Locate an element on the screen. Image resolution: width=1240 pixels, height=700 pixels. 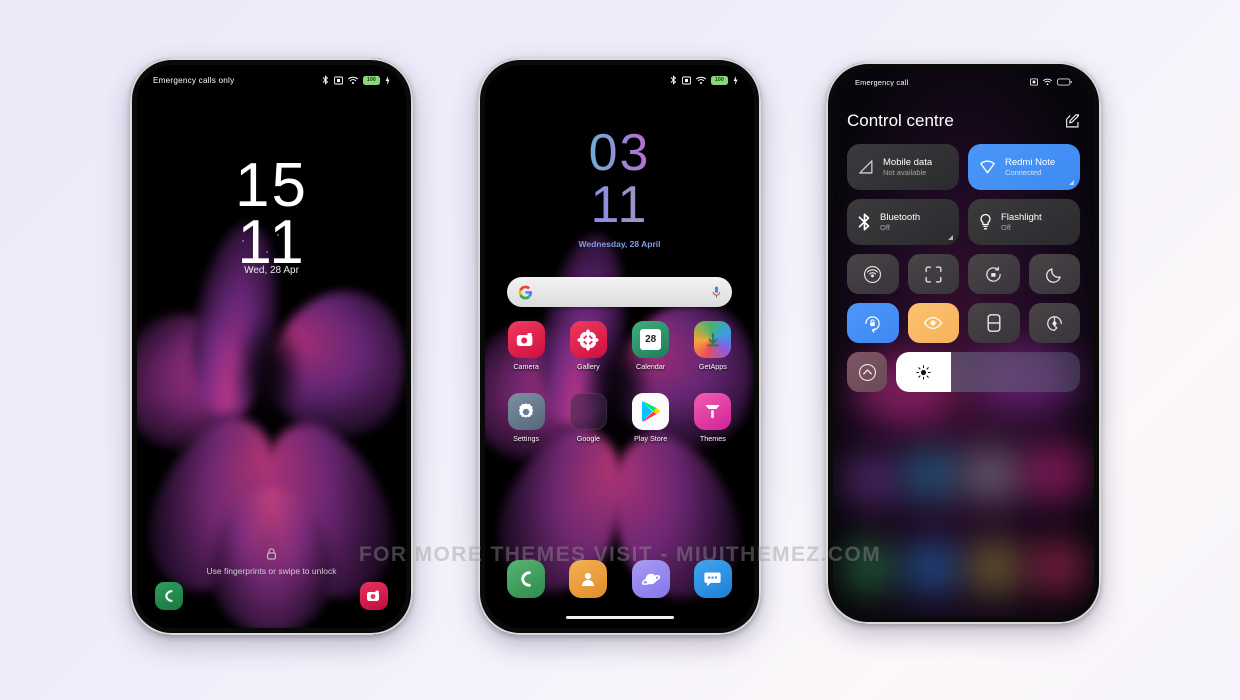
cc-tile-bluetooth: Bluetooth Off is located at coordinates (903, 222).